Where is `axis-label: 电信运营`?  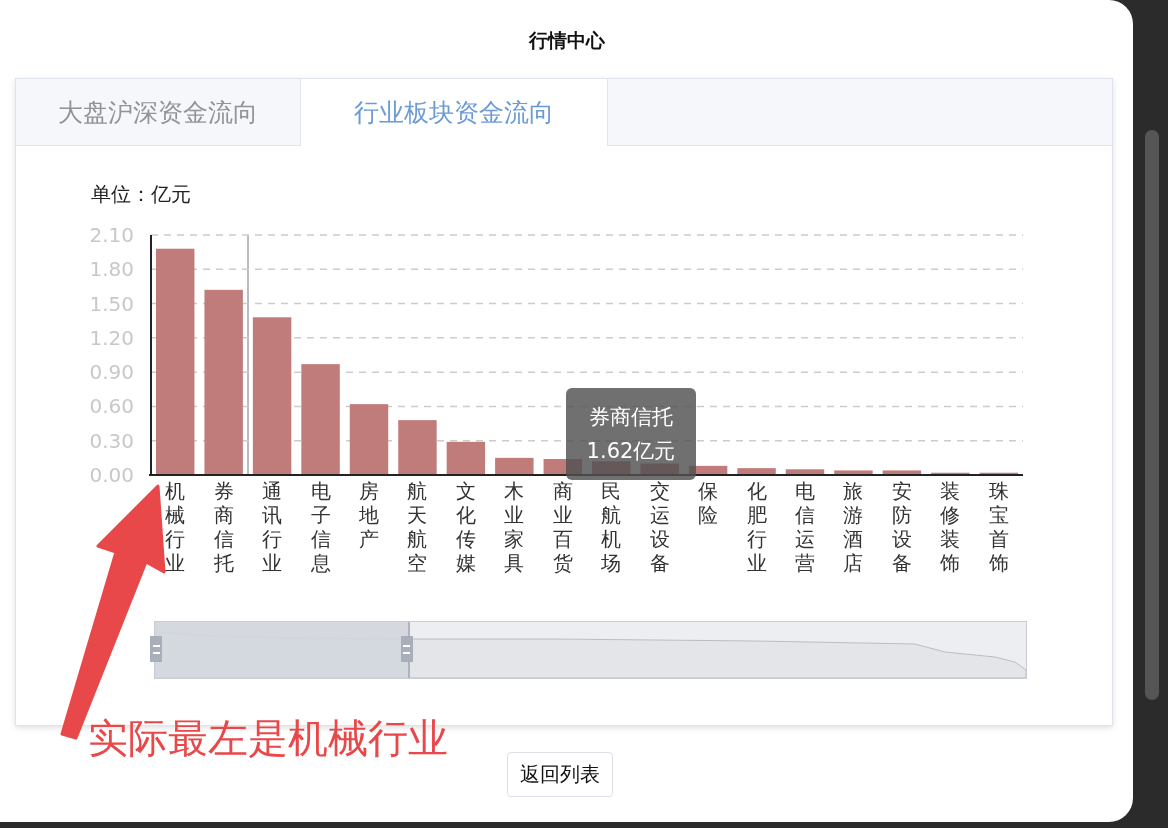 axis-label: 电信运营 is located at coordinates (805, 527).